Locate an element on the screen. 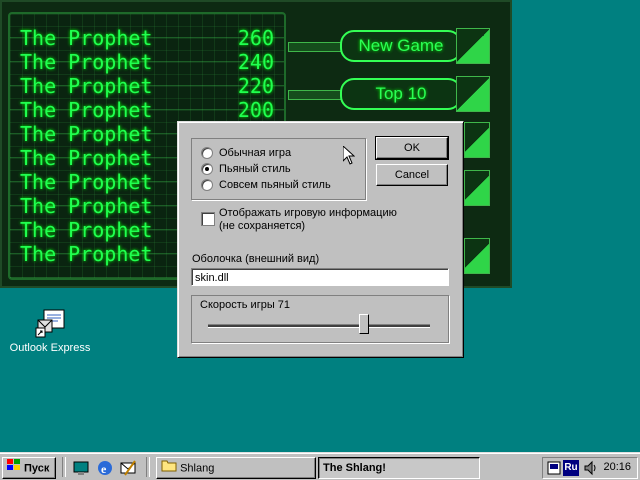 Image resolution: width=640 pixels, height=480 pixels. outlook-express-quicklaunch-icon is located at coordinates (128, 468).